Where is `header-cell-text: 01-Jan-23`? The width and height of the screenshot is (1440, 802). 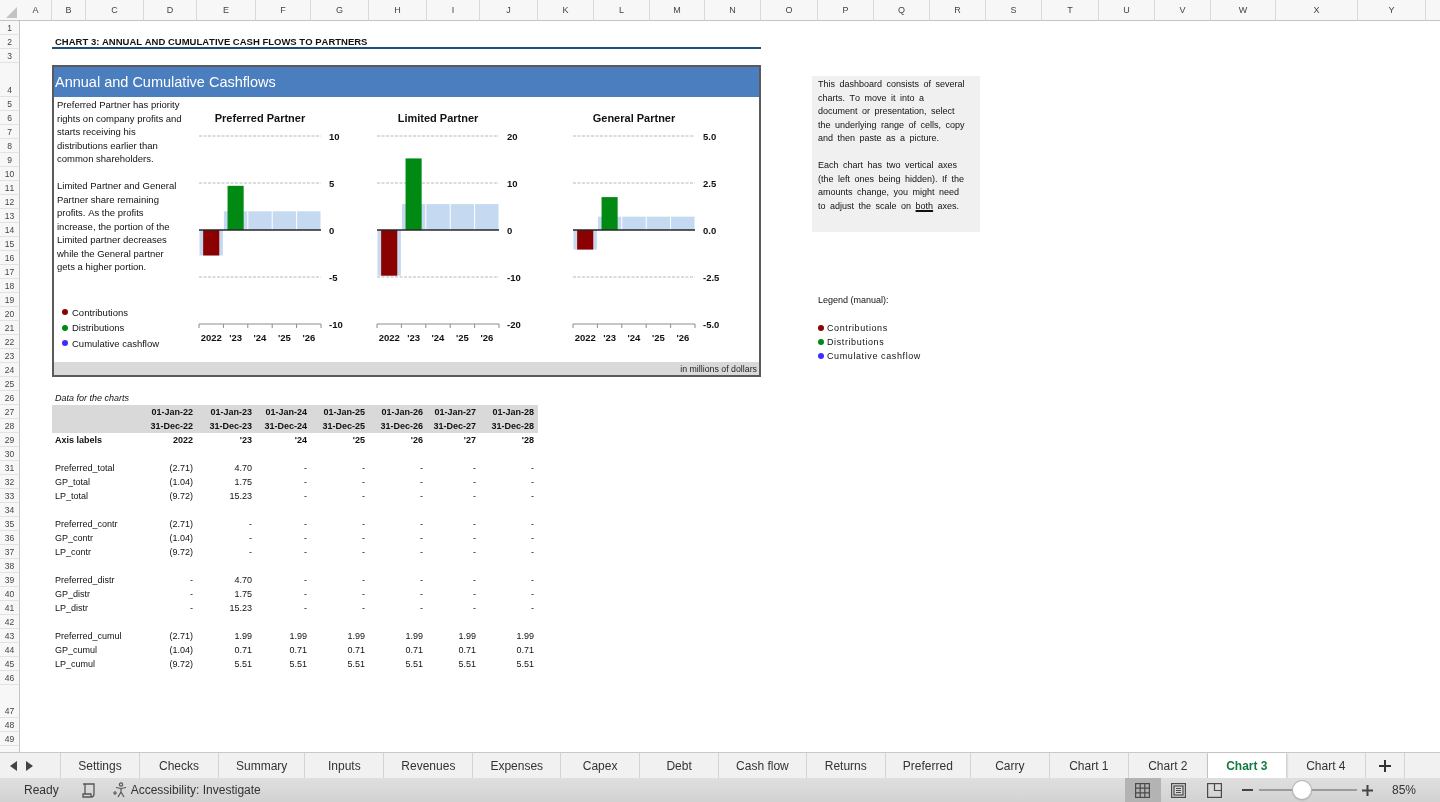 header-cell-text: 01-Jan-23 is located at coordinates (231, 412).